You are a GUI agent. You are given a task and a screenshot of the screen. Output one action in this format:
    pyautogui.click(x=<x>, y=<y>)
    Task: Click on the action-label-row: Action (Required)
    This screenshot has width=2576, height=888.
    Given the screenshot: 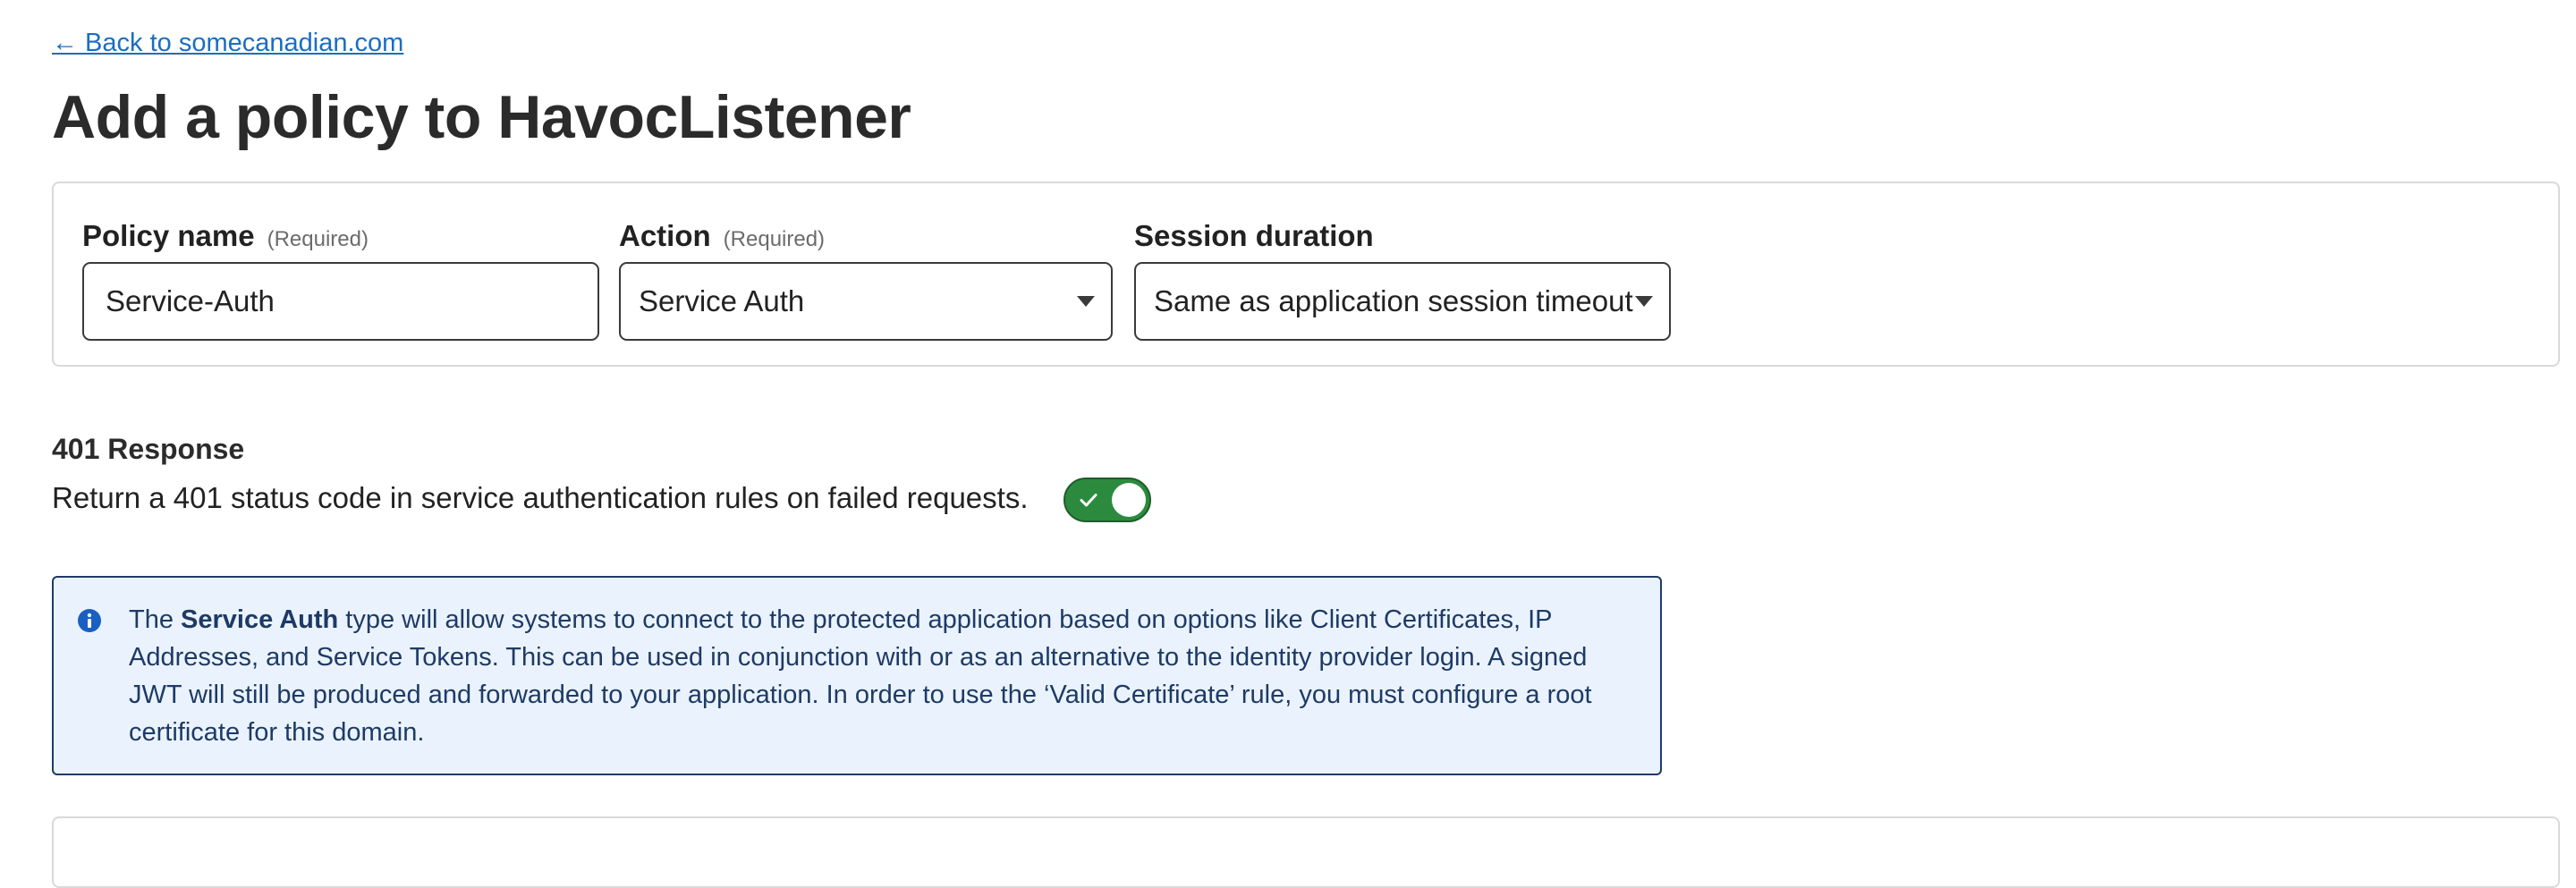 What is the action you would take?
    pyautogui.click(x=722, y=237)
    